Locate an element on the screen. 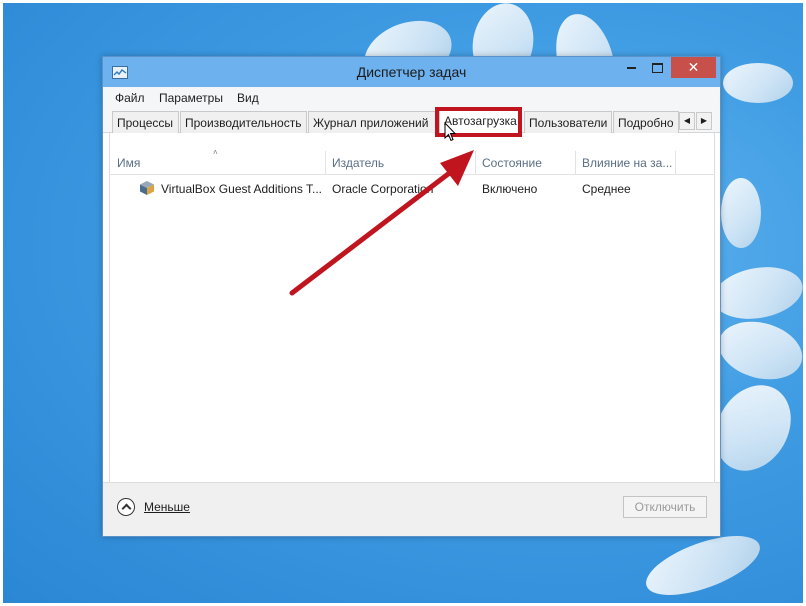  fewer-details-link: Меньше is located at coordinates (167, 507).